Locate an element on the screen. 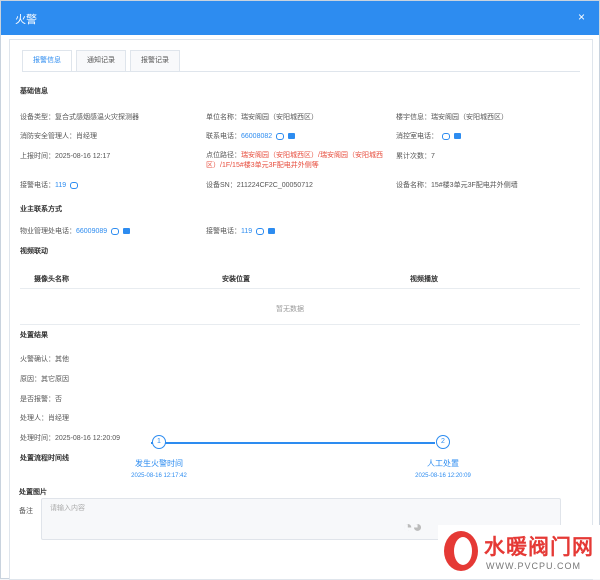 This screenshot has width=600, height=580. timeline-step-2-name: 人工处置 is located at coordinates (443, 463).